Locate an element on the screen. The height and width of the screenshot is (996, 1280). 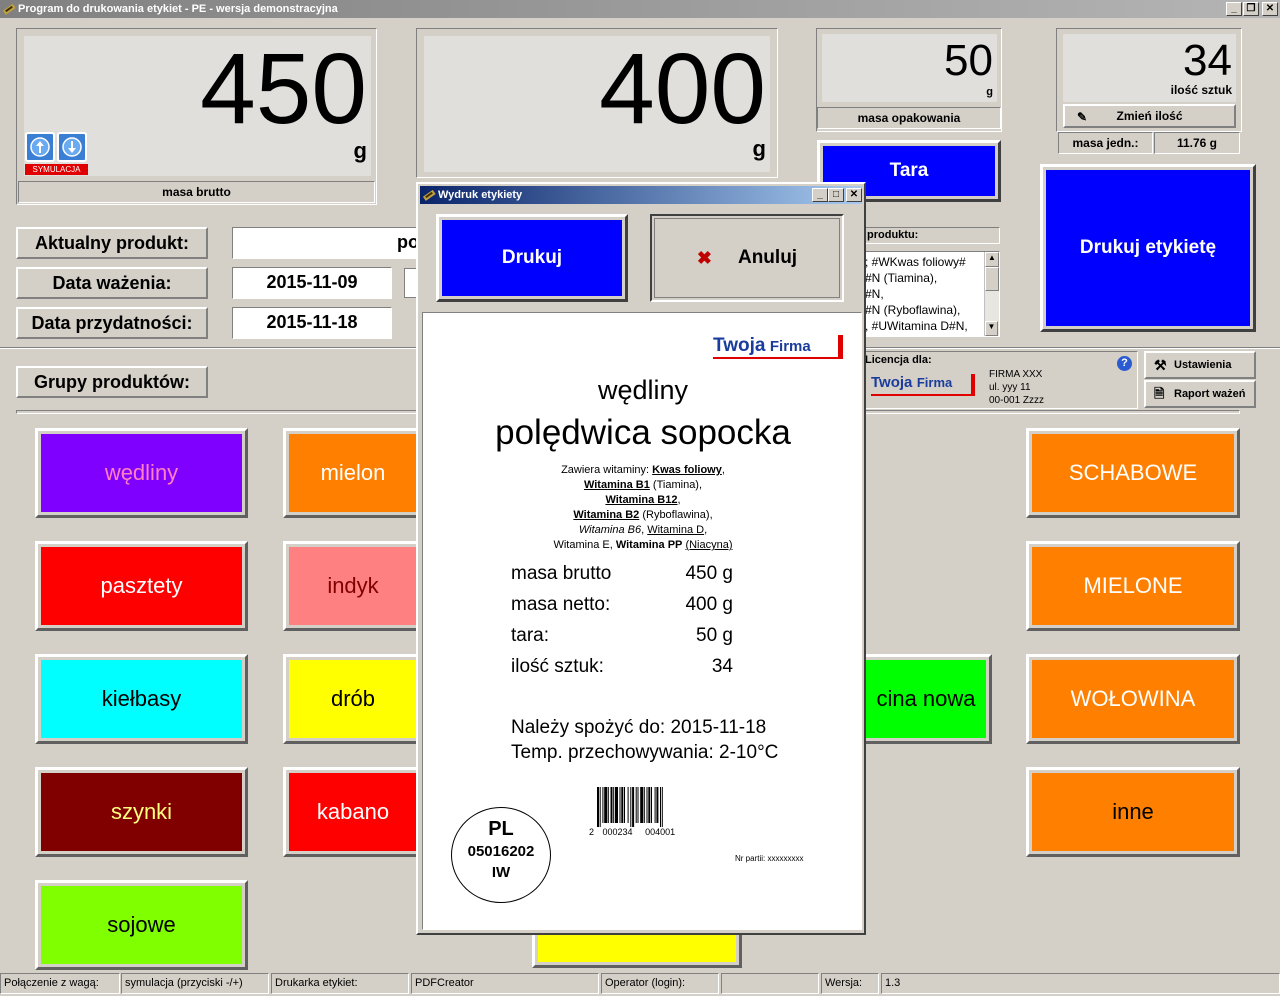
category-button: wędliny is located at coordinates (141, 473).